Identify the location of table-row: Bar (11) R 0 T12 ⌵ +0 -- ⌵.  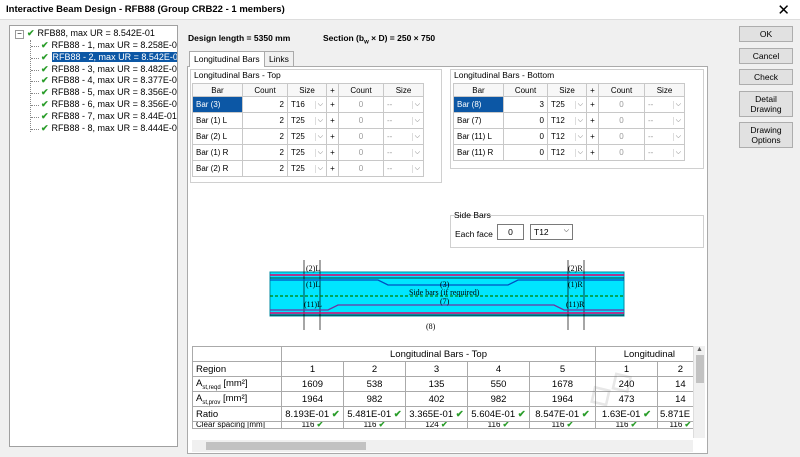
(569, 152).